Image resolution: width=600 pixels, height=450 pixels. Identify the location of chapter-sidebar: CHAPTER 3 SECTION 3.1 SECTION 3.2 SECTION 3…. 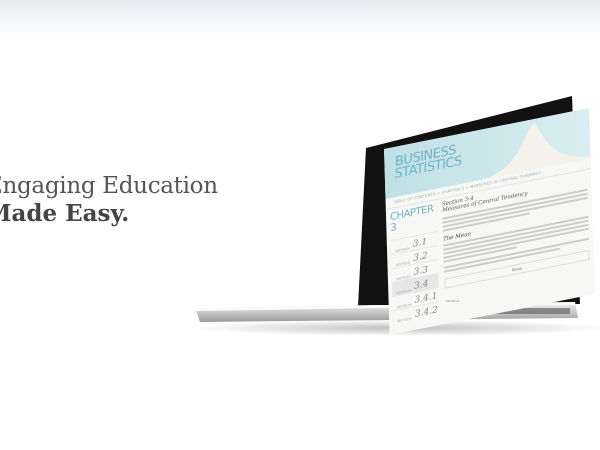
(415, 264).